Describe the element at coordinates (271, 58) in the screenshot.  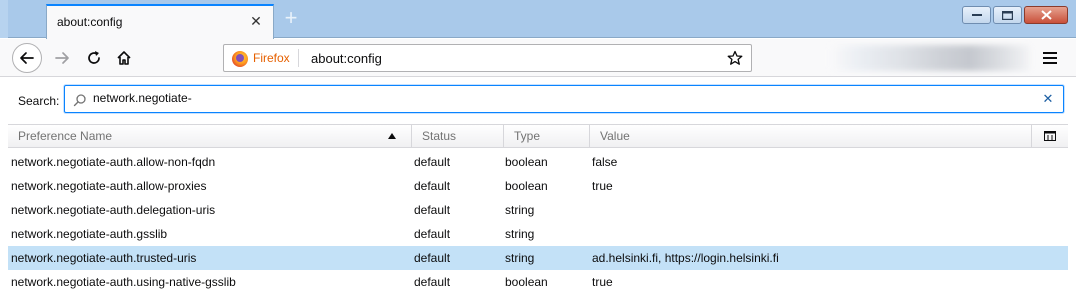
I see `identity-label: Firefox` at that location.